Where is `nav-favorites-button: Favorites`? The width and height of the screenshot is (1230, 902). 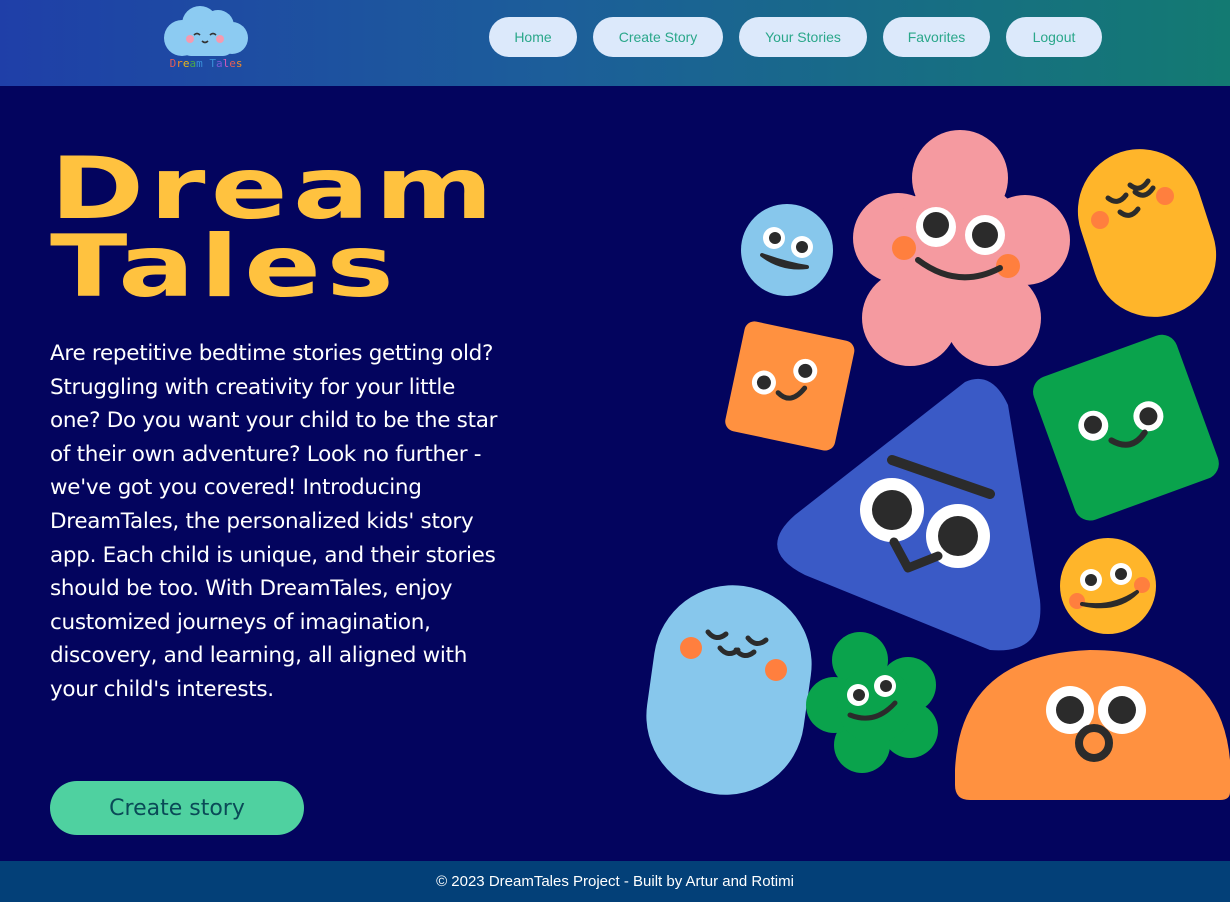 nav-favorites-button: Favorites is located at coordinates (936, 37).